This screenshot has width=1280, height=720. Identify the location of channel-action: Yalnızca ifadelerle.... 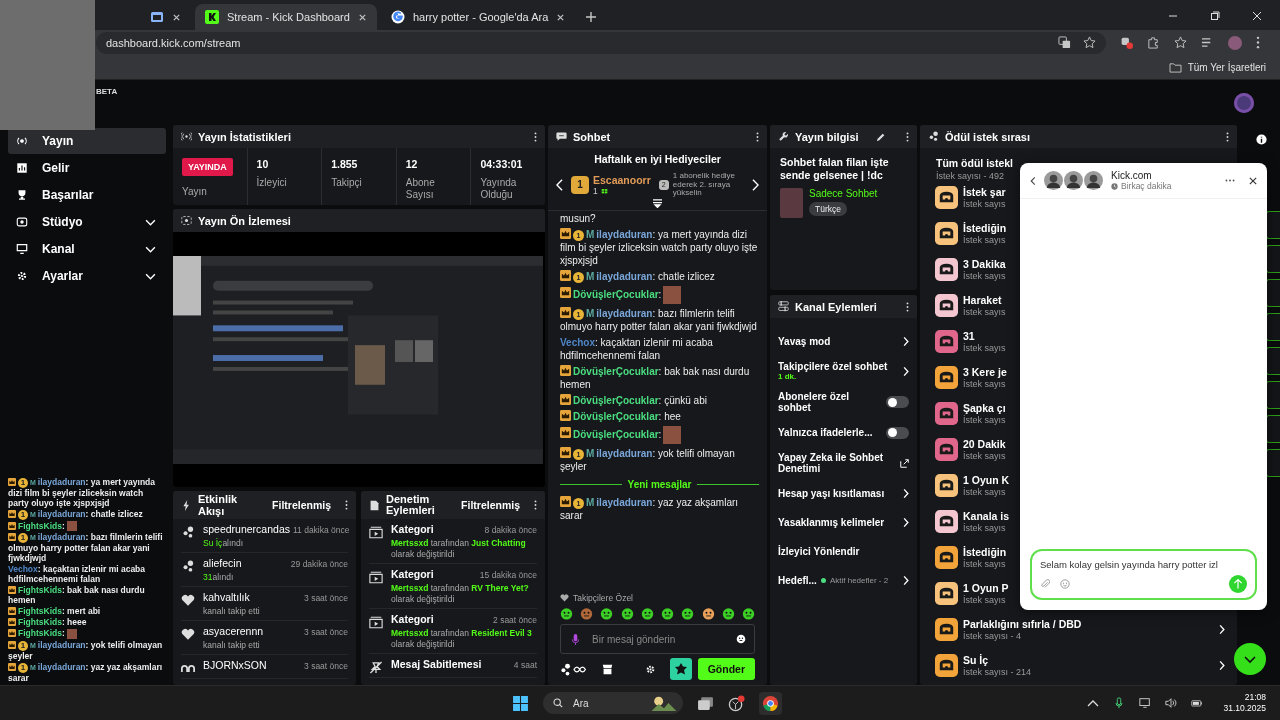
(825, 432).